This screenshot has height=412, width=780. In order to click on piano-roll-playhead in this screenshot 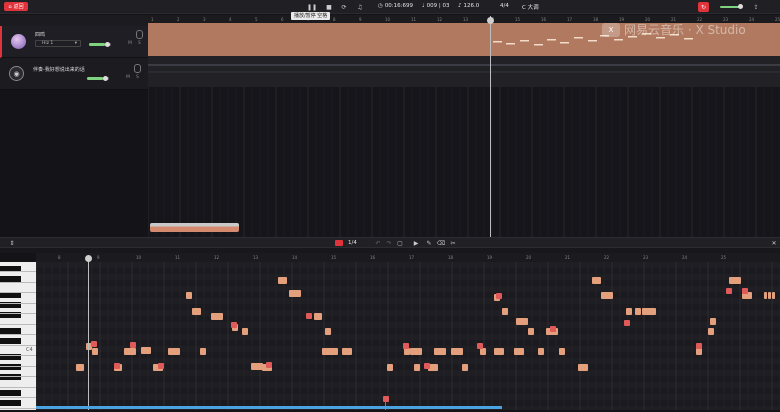, I will do `click(88, 333)`.